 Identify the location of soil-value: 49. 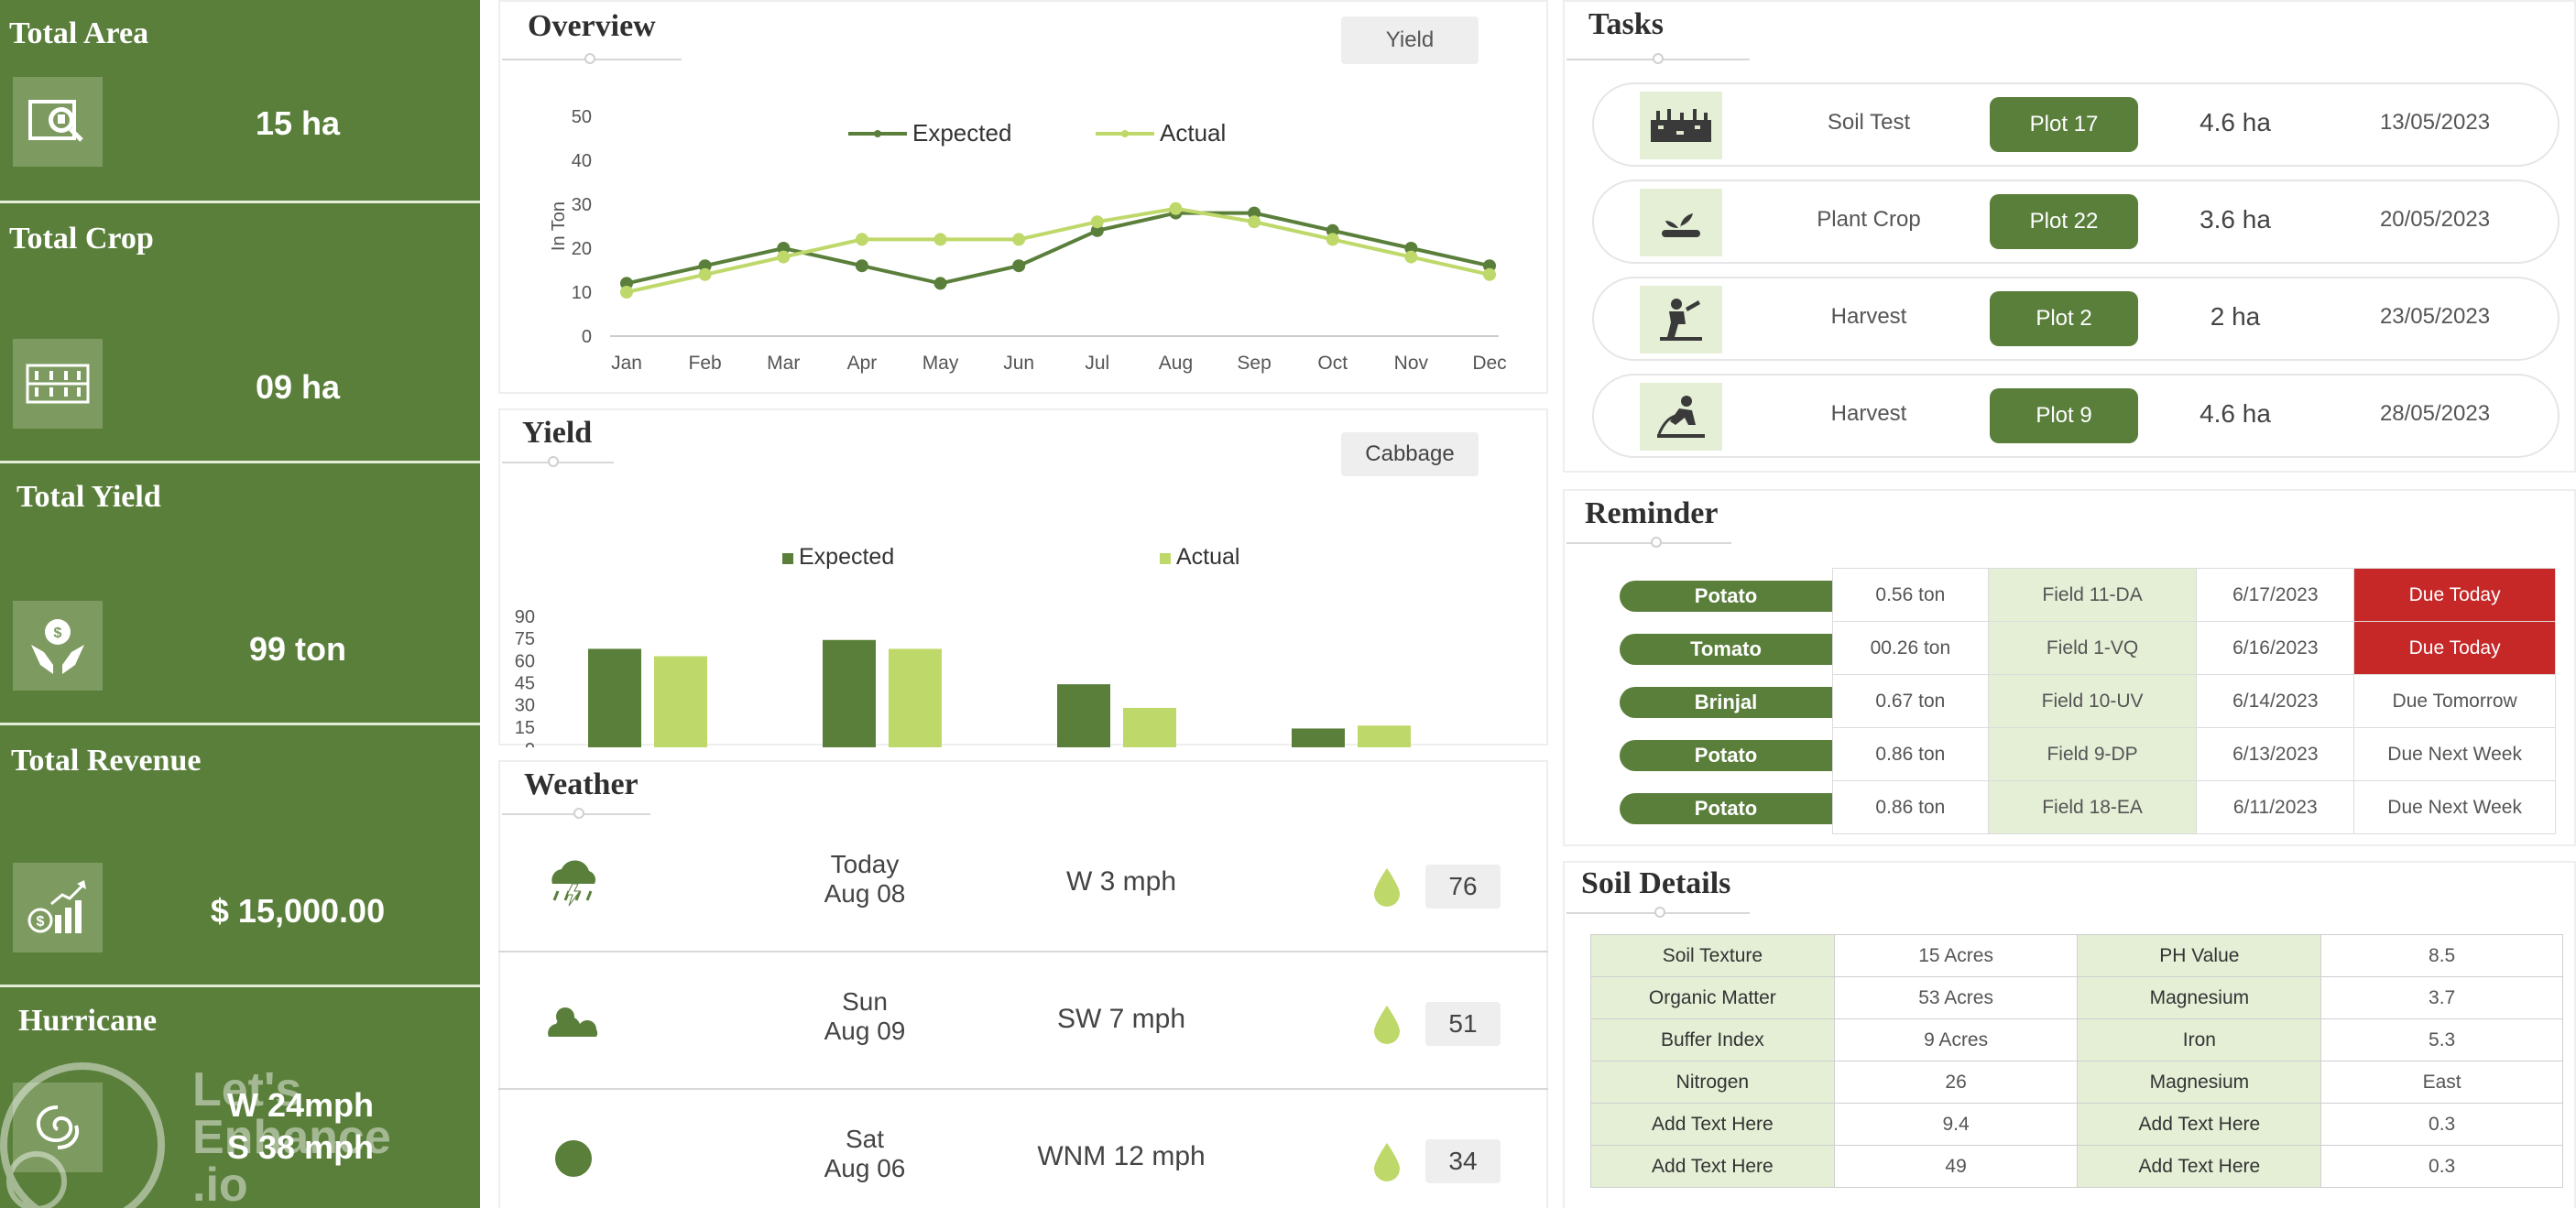
(1956, 1166).